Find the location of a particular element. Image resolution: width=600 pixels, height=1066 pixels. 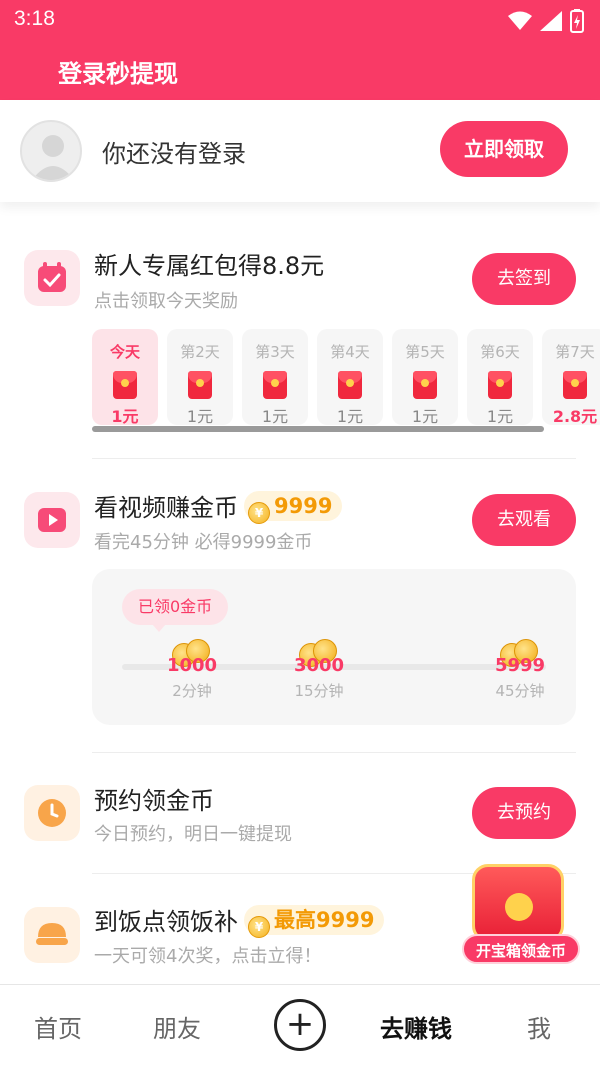

claimed-coins-badge: 已领0金币 is located at coordinates (175, 610).